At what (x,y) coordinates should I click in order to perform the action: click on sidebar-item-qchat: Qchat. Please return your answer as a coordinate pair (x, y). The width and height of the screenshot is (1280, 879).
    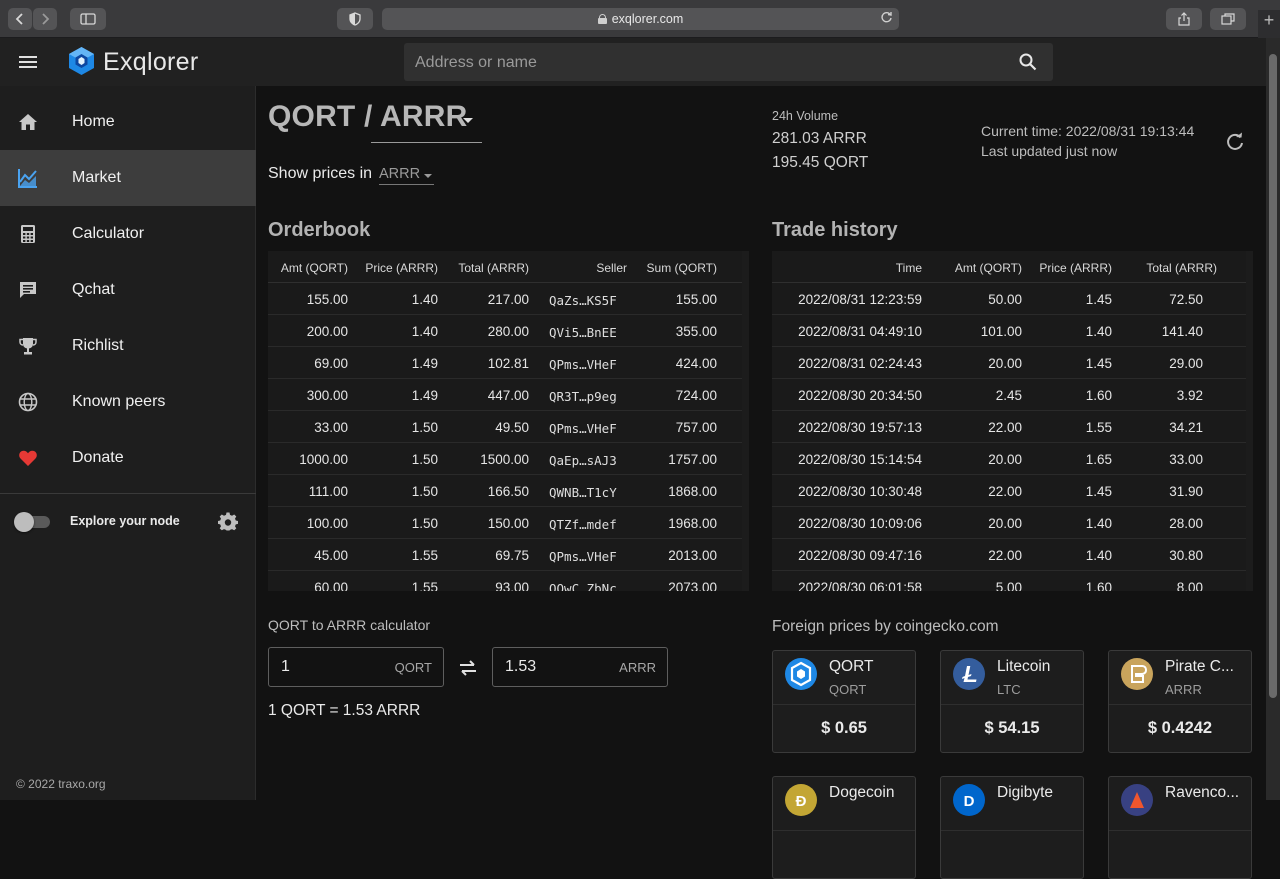
    Looking at the image, I should click on (128, 290).